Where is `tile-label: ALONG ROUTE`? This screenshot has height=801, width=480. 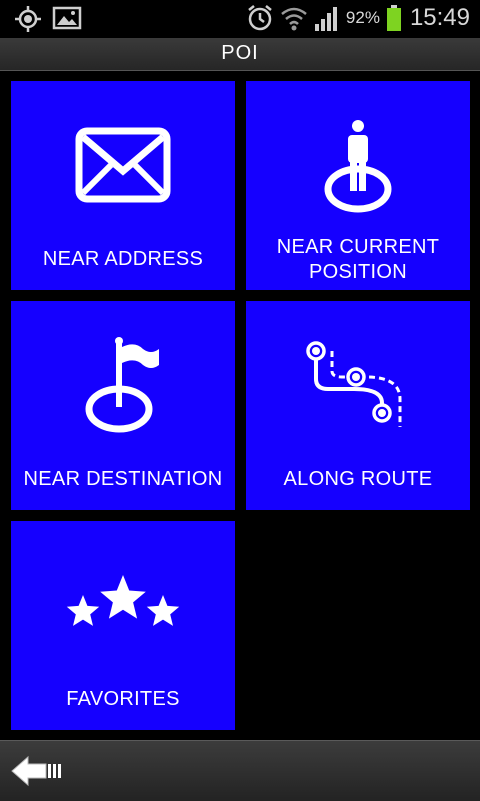 tile-label: ALONG ROUTE is located at coordinates (358, 479).